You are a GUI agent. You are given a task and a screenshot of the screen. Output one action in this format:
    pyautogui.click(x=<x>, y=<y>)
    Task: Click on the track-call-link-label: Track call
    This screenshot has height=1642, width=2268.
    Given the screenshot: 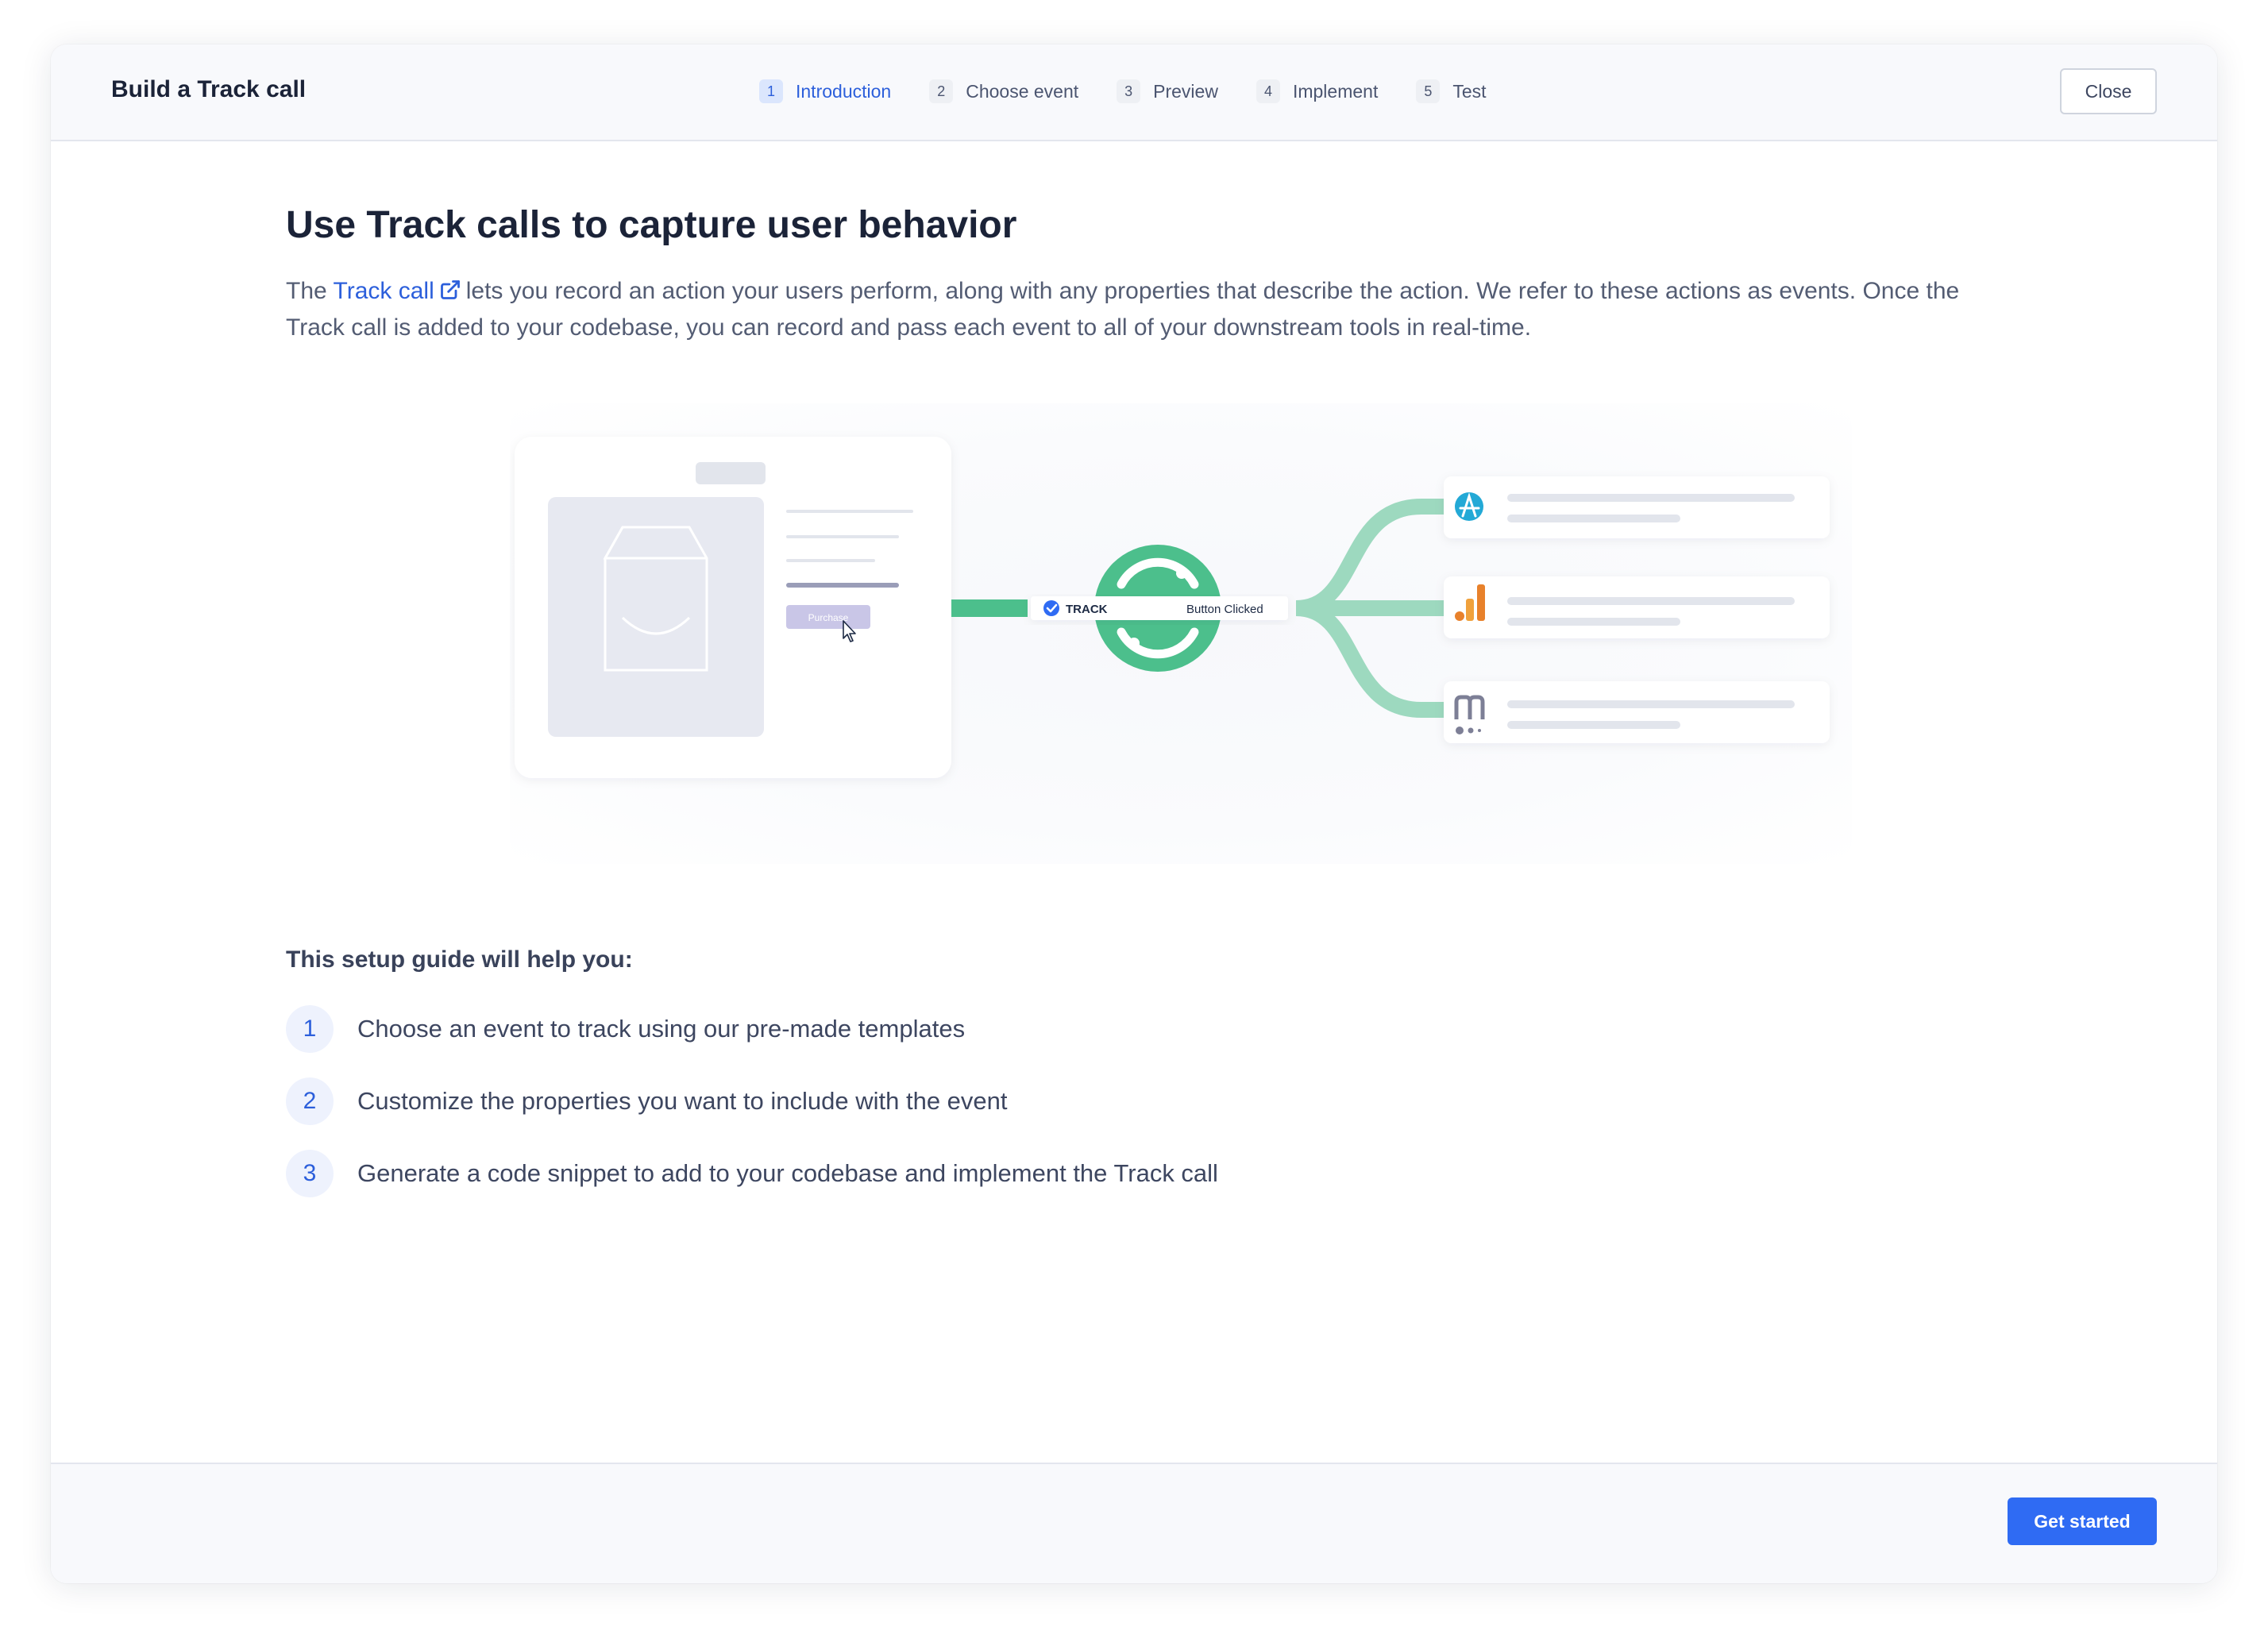 What is the action you would take?
    pyautogui.click(x=383, y=291)
    